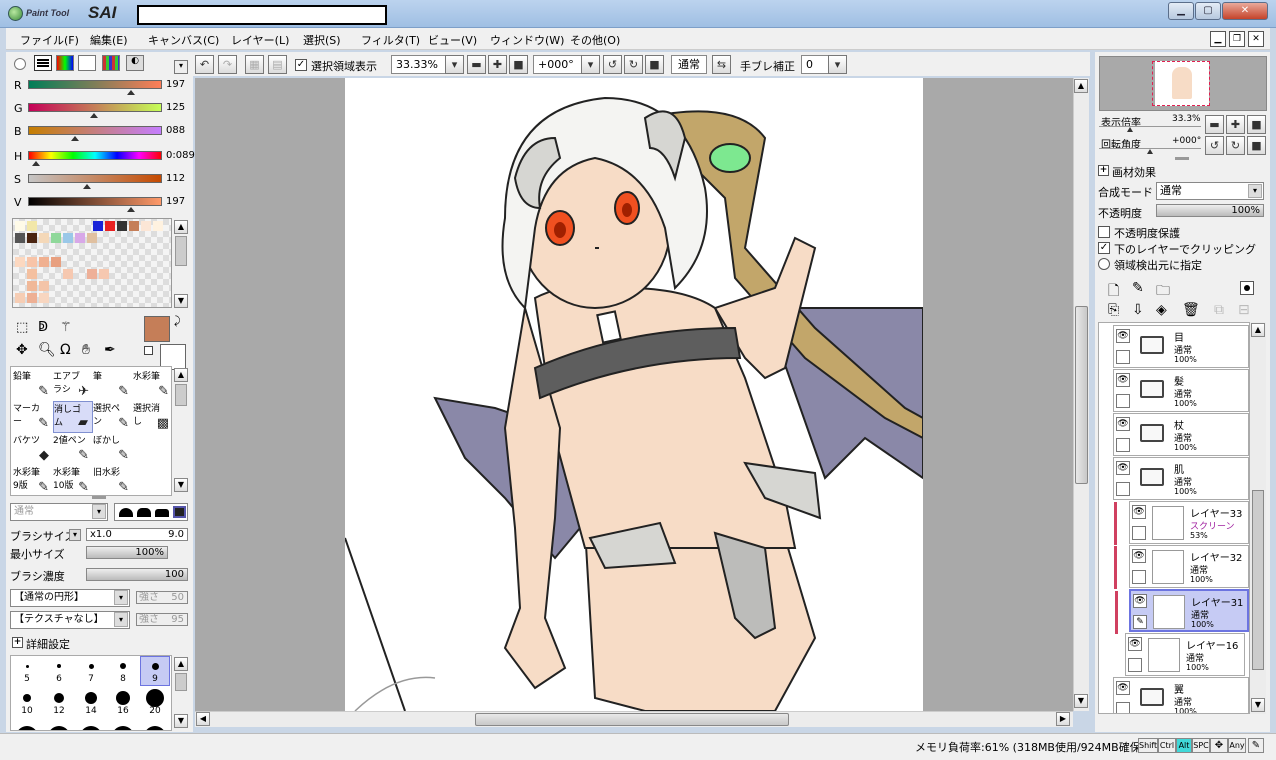 The height and width of the screenshot is (760, 1276). Describe the element at coordinates (1182, 158) in the screenshot. I see `right-splitter-handle` at that location.